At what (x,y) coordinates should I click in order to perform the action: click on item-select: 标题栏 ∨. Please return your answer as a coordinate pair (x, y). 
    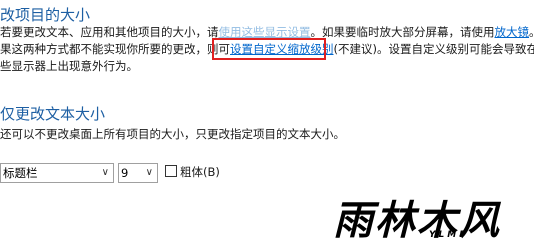
    Looking at the image, I should click on (57, 173).